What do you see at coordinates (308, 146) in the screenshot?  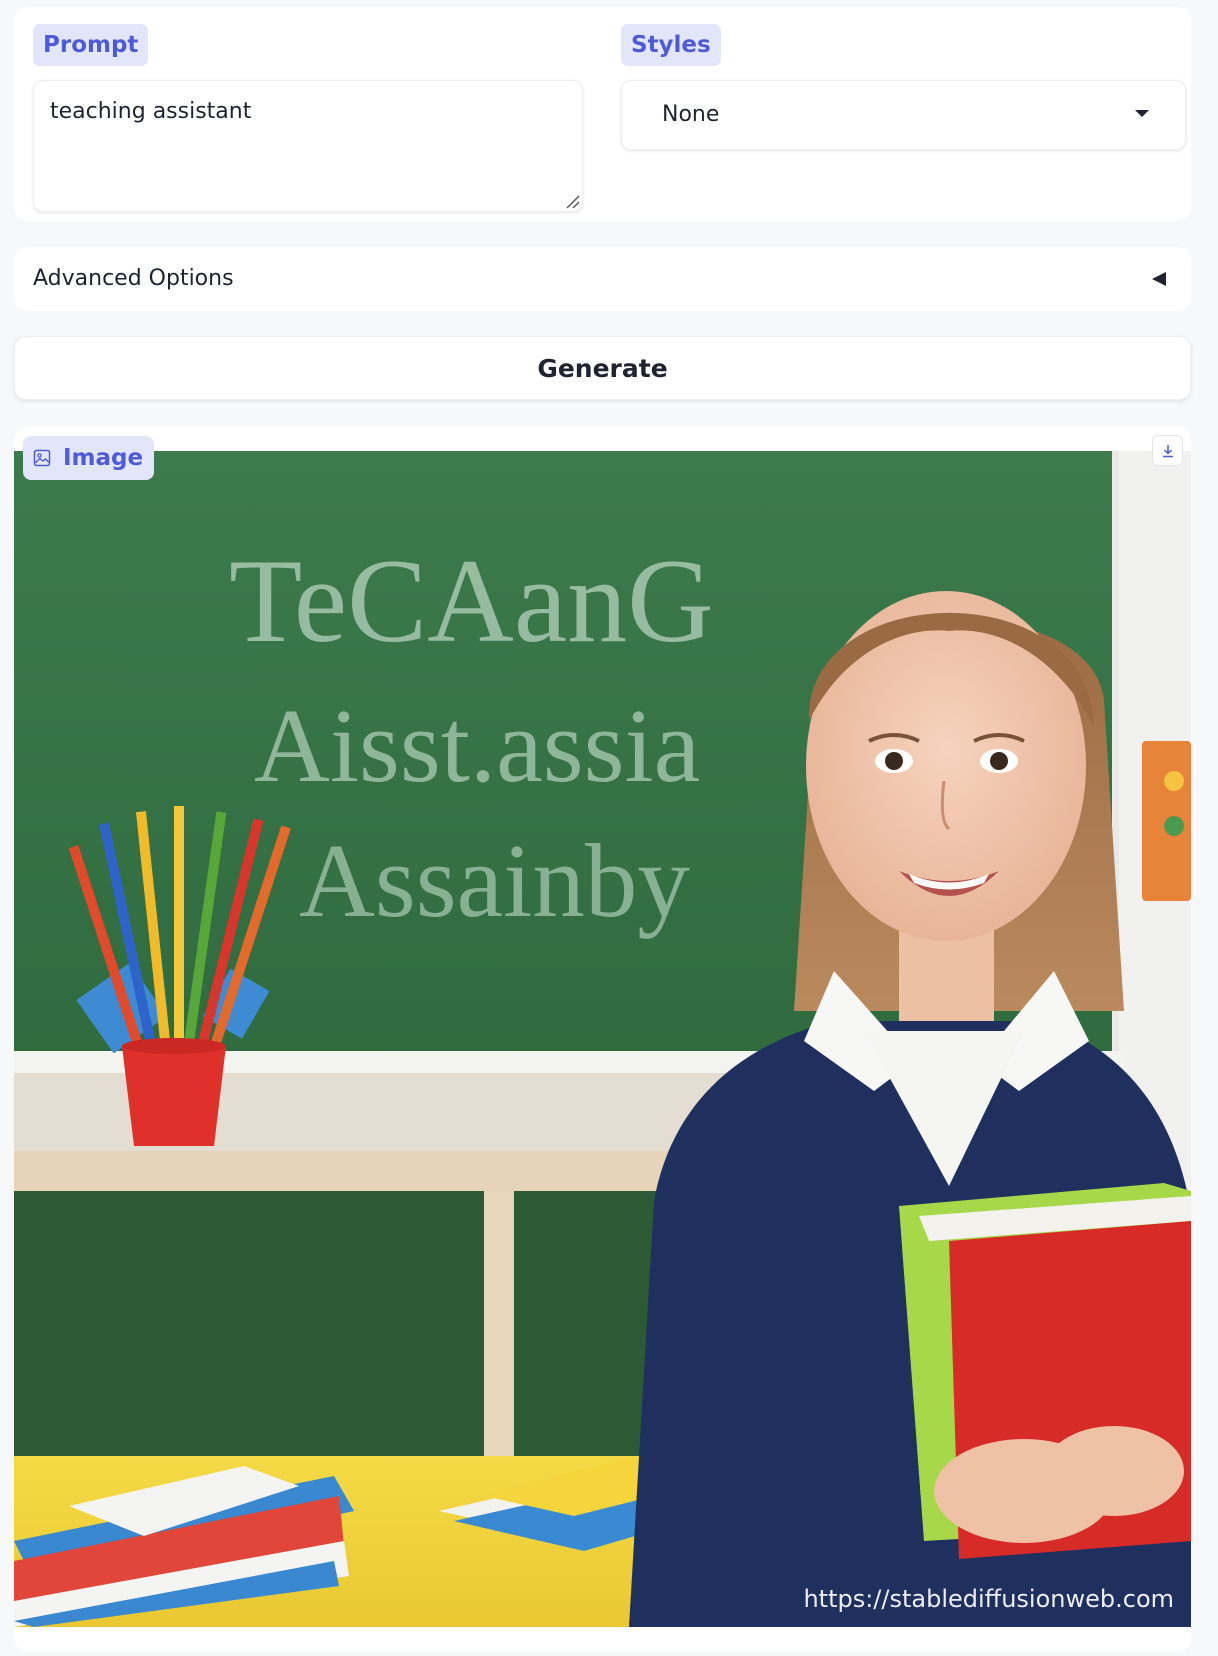 I see `prompt-input: teaching assistant` at bounding box center [308, 146].